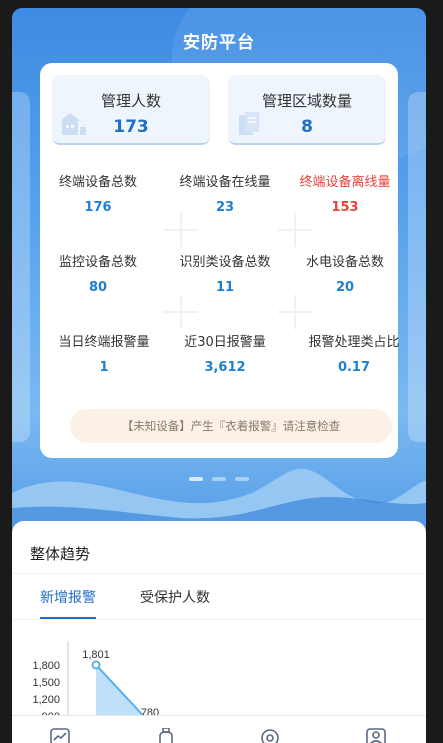  Describe the element at coordinates (306, 101) in the screenshot. I see `summary-title: 管理区域数量` at that location.